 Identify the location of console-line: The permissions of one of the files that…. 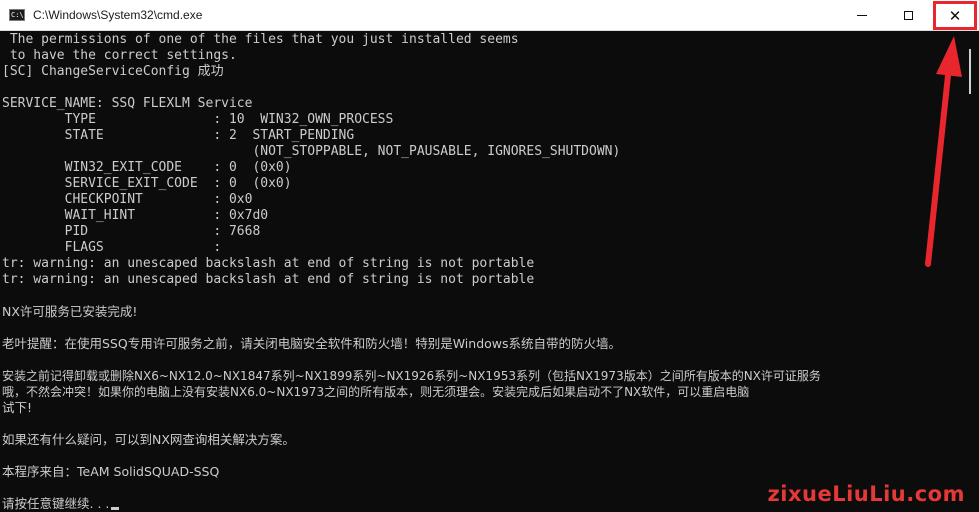
(260, 39).